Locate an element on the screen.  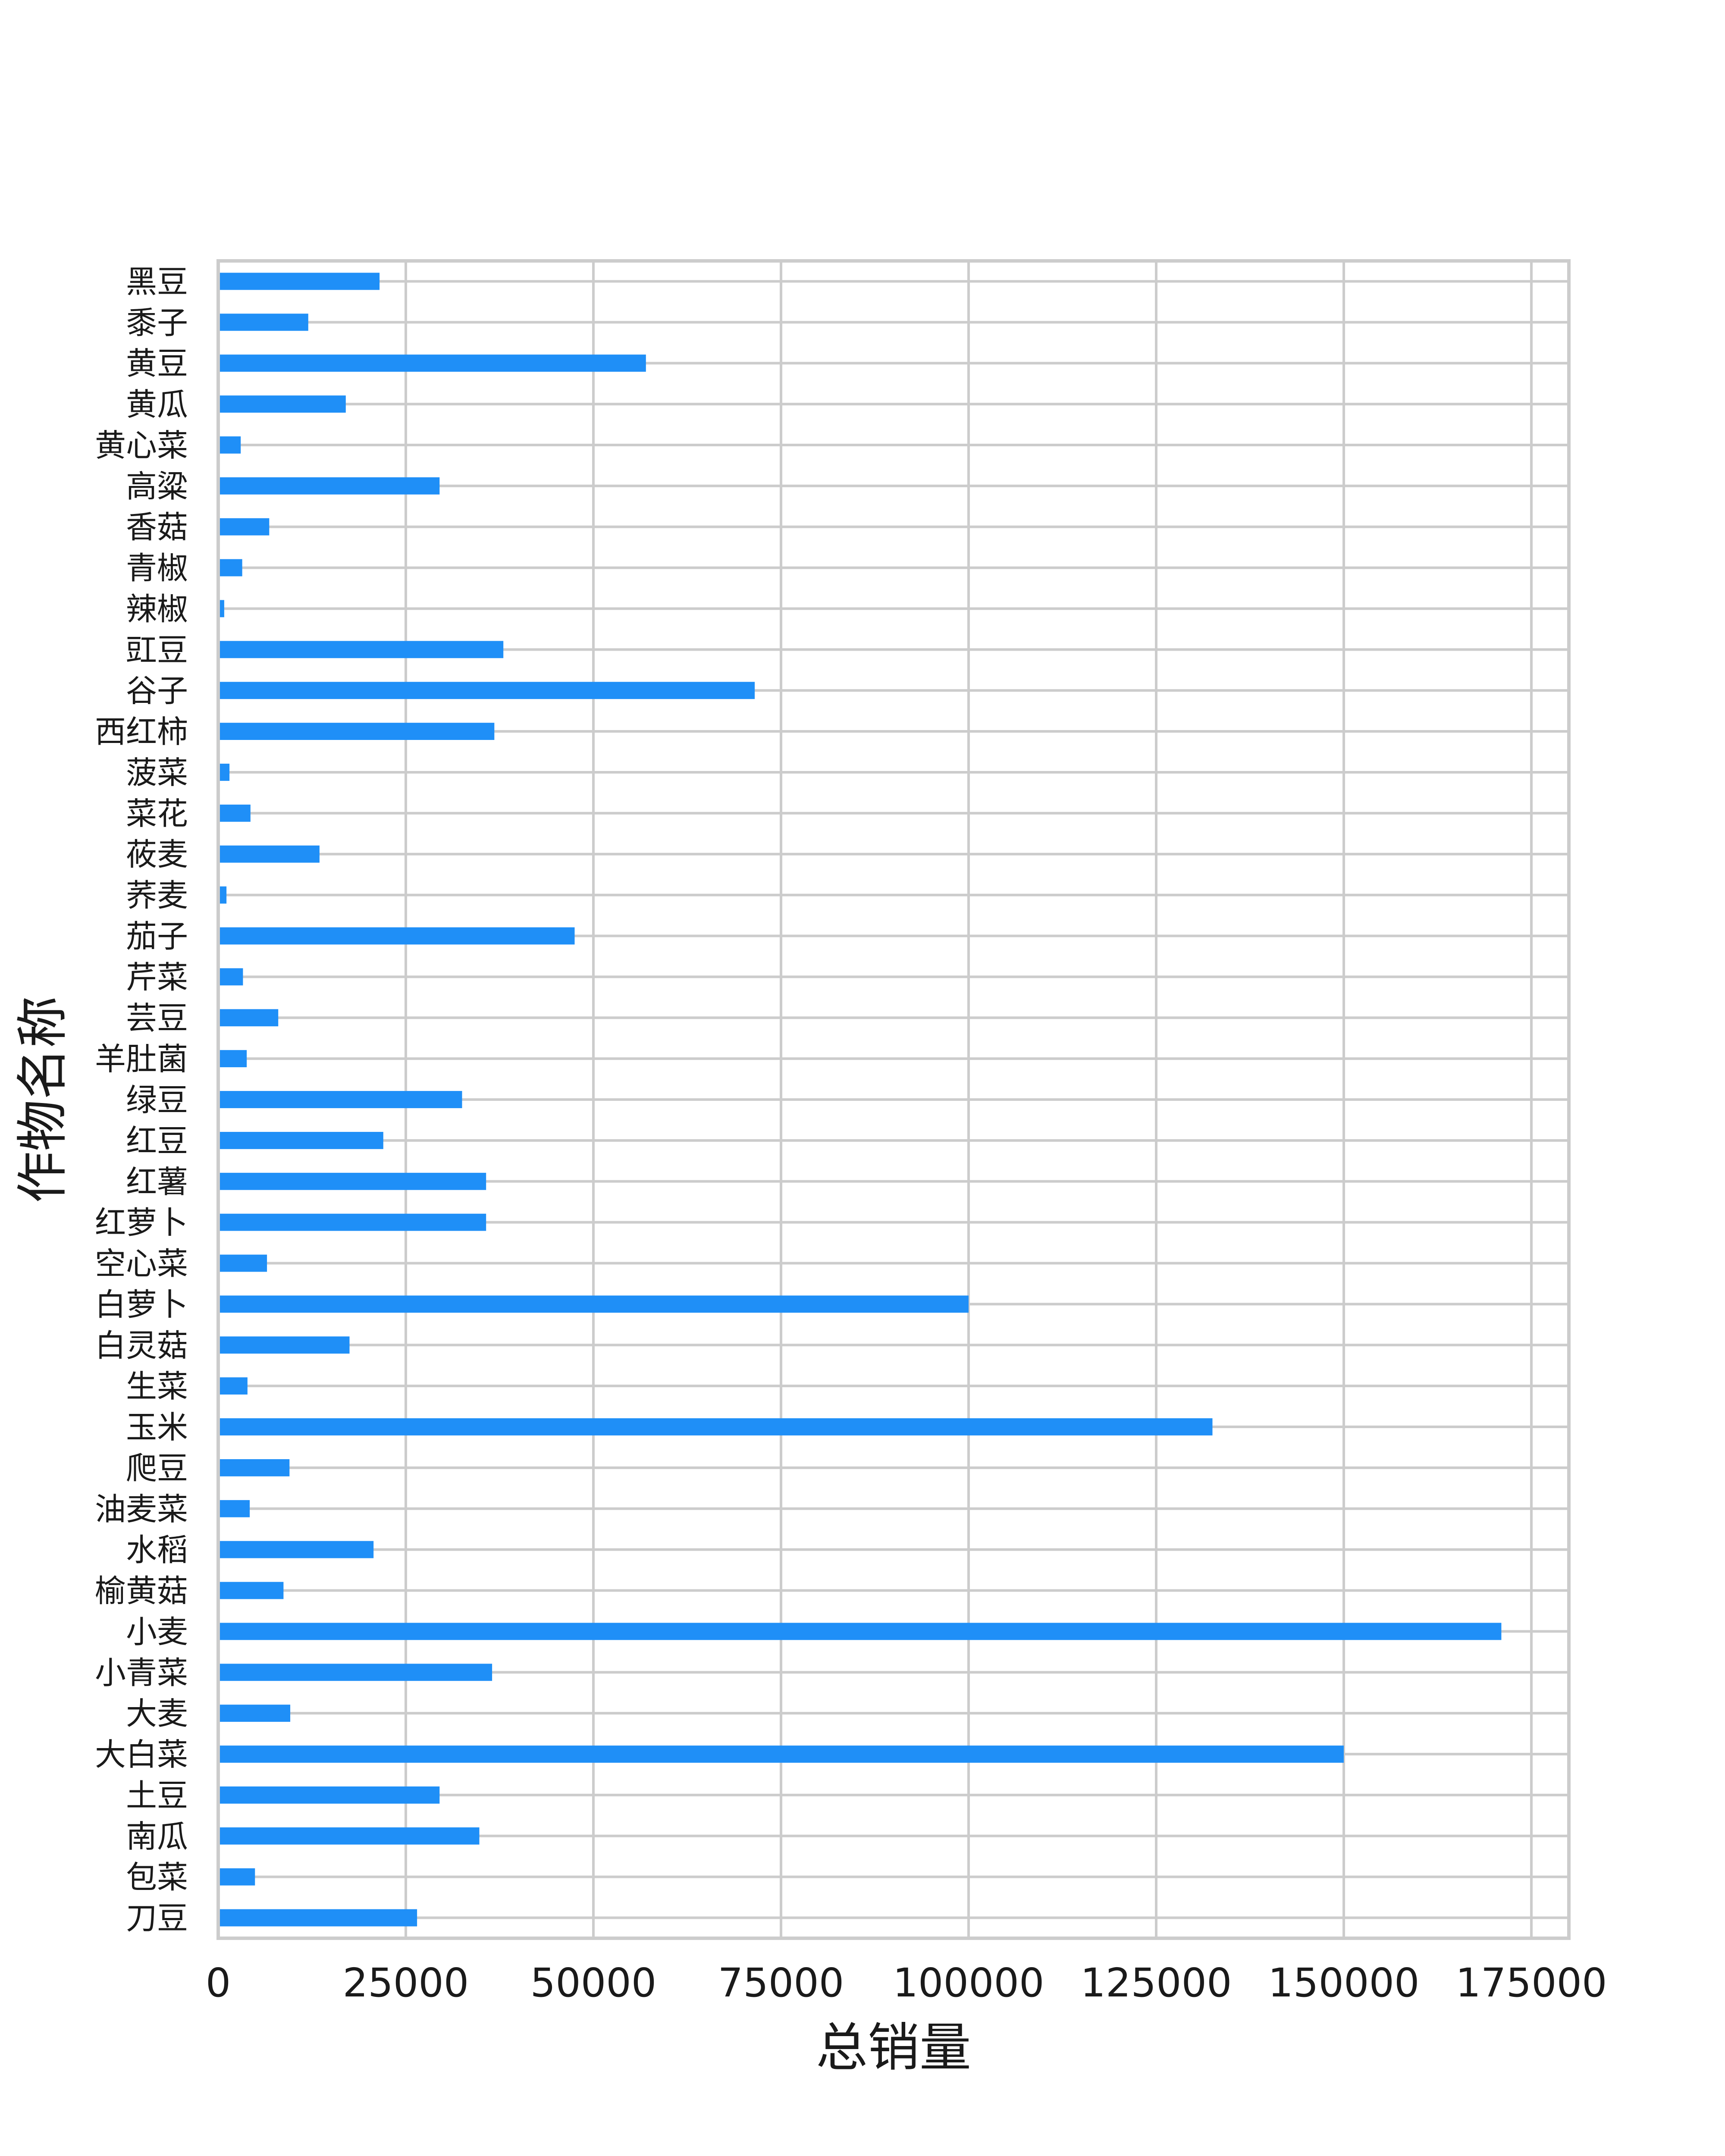
y-tick-label: 玉米 is located at coordinates (157, 1427).